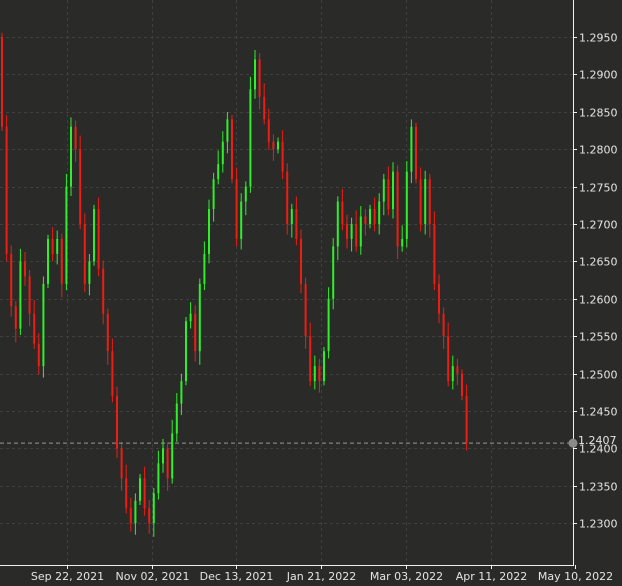 The height and width of the screenshot is (586, 622). What do you see at coordinates (598, 225) in the screenshot?
I see `y-tick-label: 1.2700` at bounding box center [598, 225].